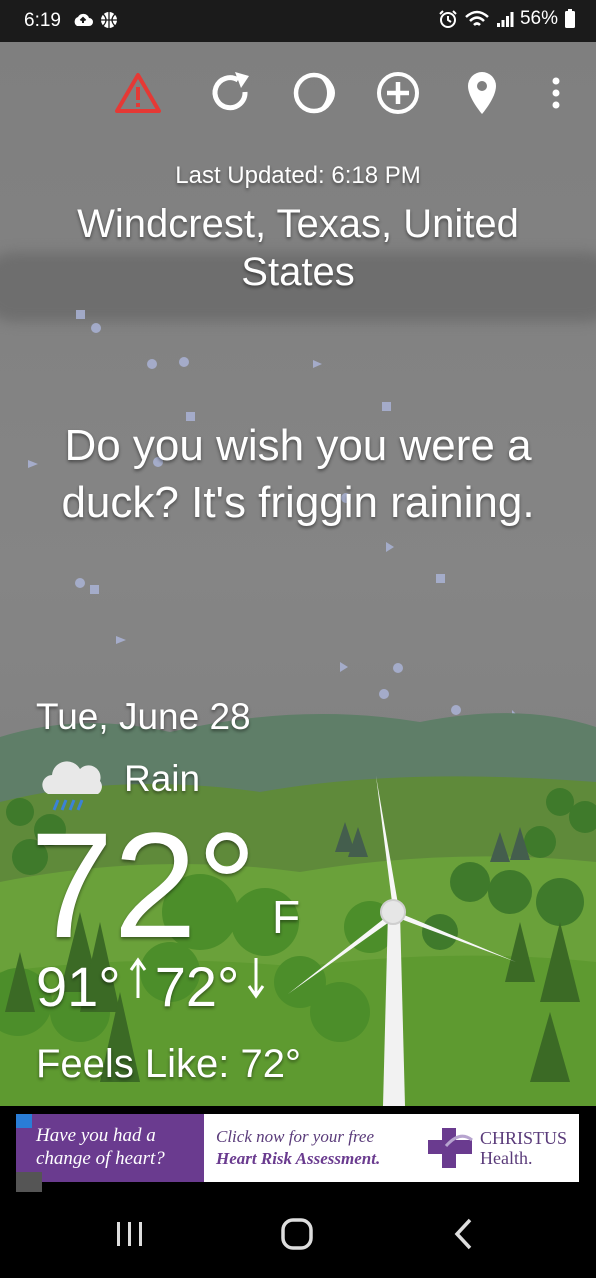 Image resolution: width=596 pixels, height=1278 pixels. I want to click on cloud-upload-icon, so click(83, 19).